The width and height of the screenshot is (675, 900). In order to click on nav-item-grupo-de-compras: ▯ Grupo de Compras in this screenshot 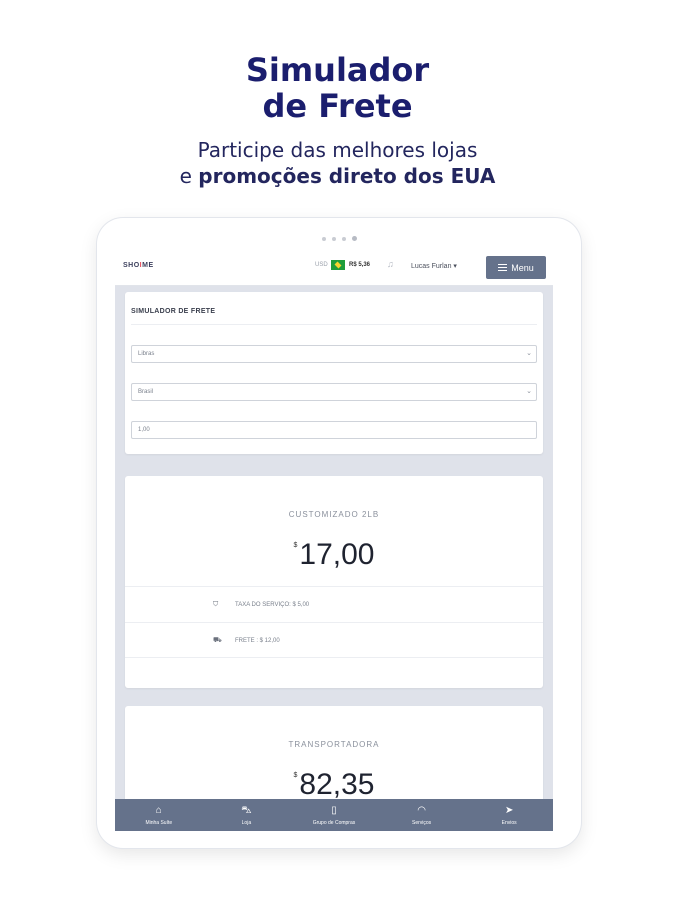, I will do `click(334, 815)`.